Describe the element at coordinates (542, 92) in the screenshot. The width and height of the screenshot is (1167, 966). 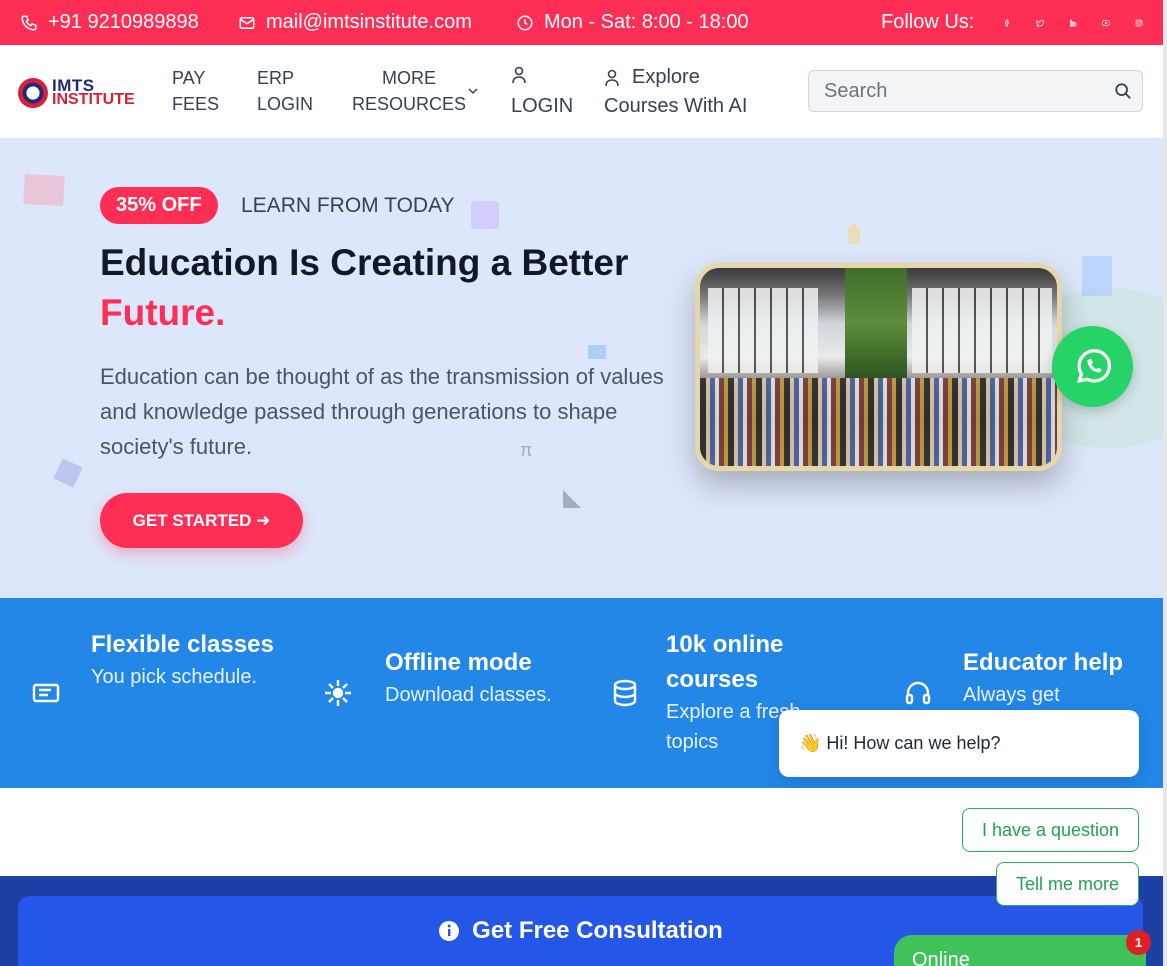
I see `nav-login: LOGIN` at that location.